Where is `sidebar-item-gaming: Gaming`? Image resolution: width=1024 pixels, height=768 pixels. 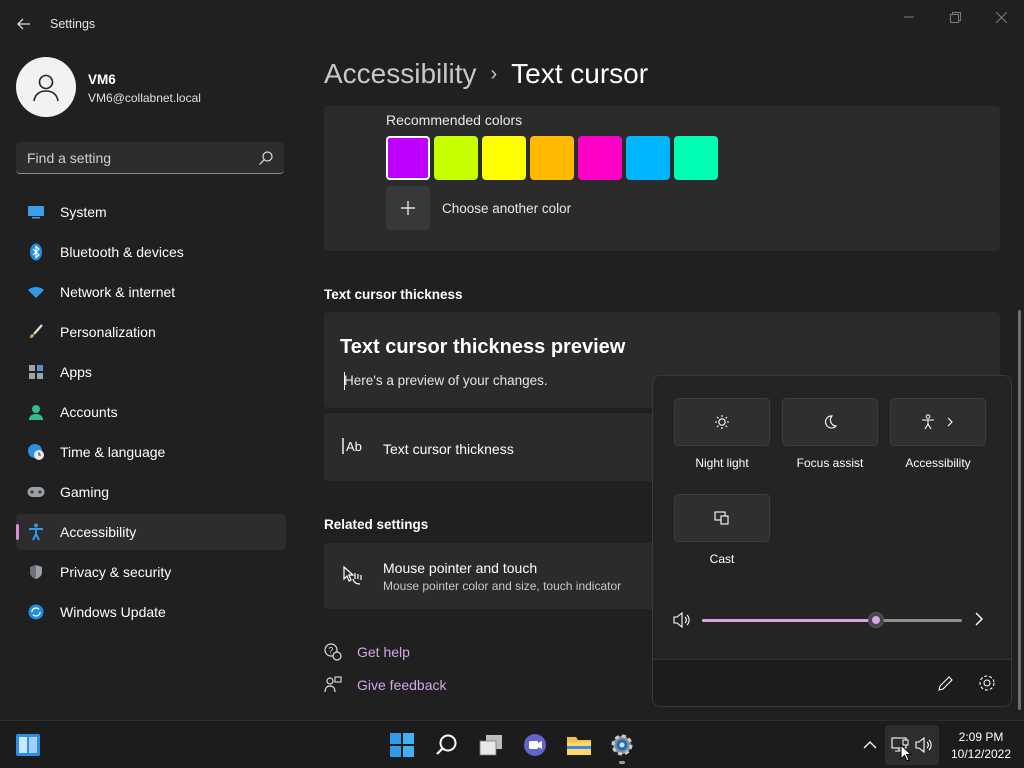 sidebar-item-gaming: Gaming is located at coordinates (151, 492).